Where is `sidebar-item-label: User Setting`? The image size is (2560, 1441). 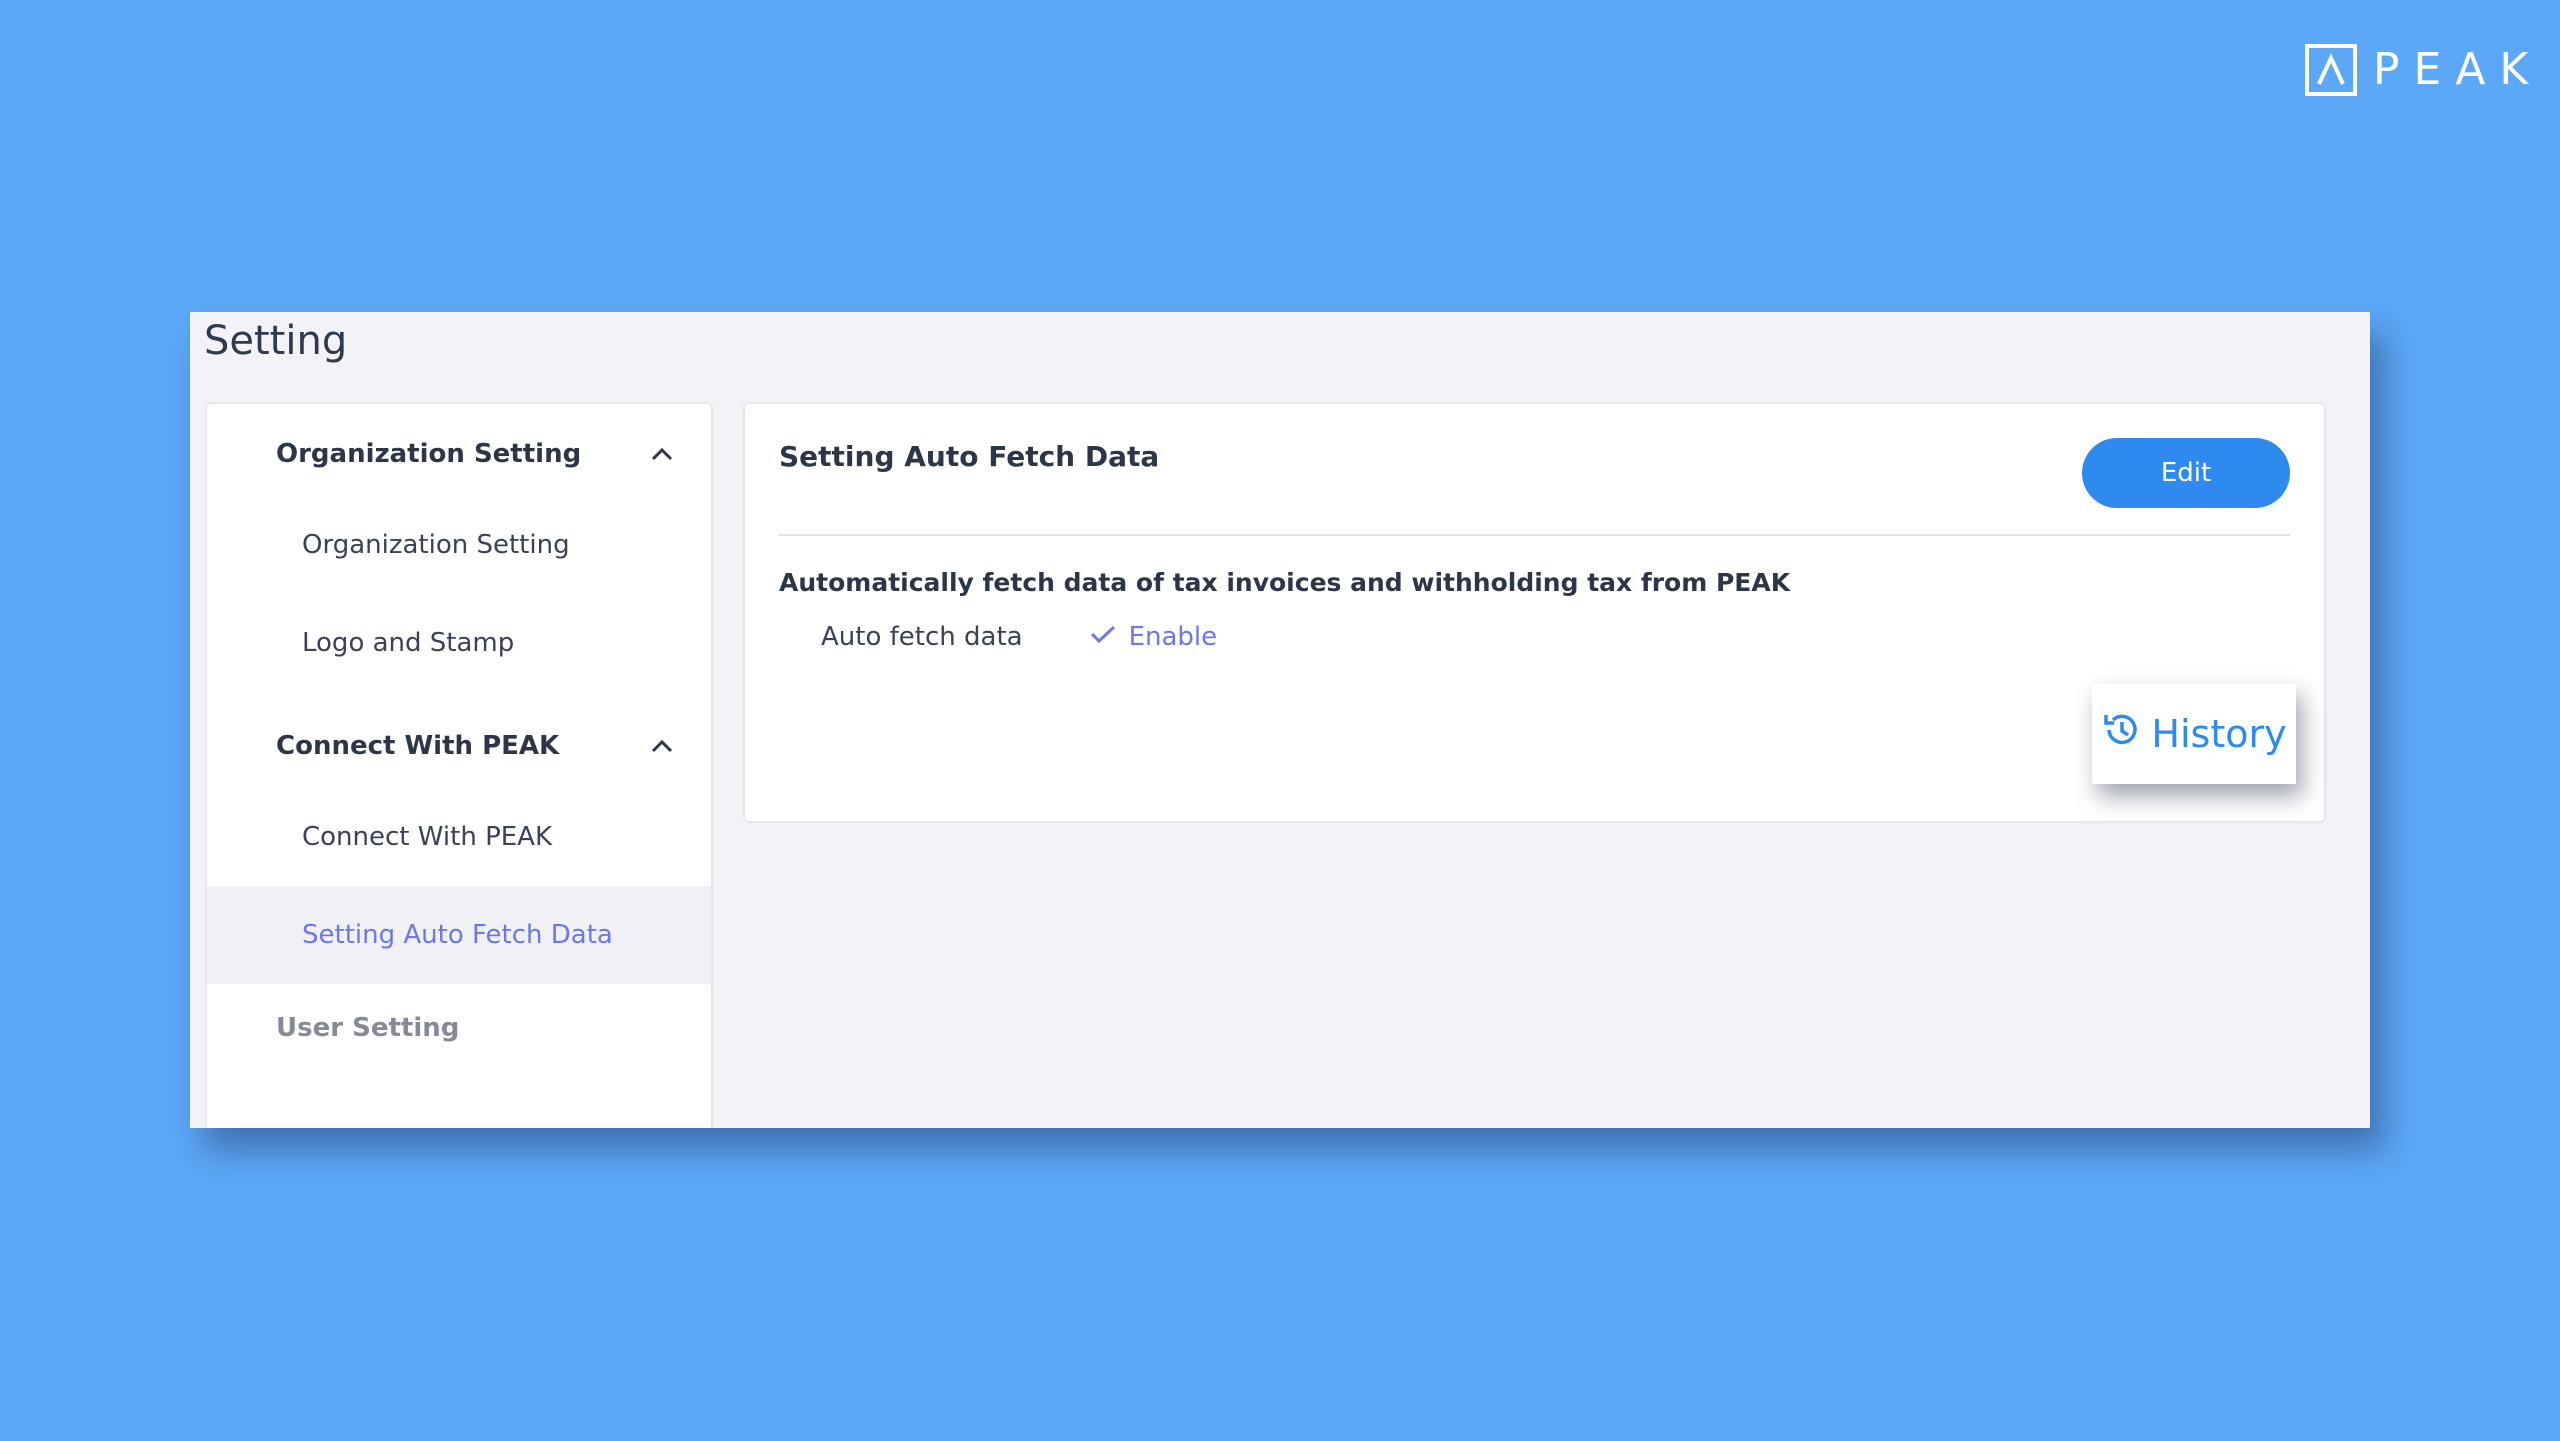
sidebar-item-label: User Setting is located at coordinates (368, 1028).